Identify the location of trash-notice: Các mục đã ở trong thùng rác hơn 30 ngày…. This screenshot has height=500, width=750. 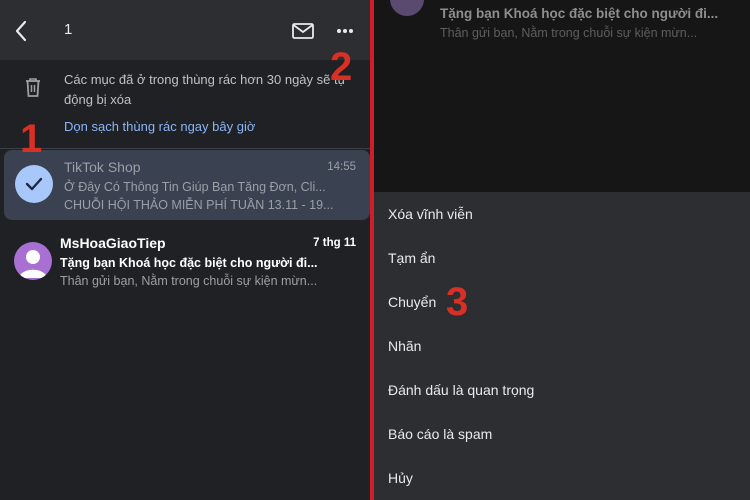
(185, 104).